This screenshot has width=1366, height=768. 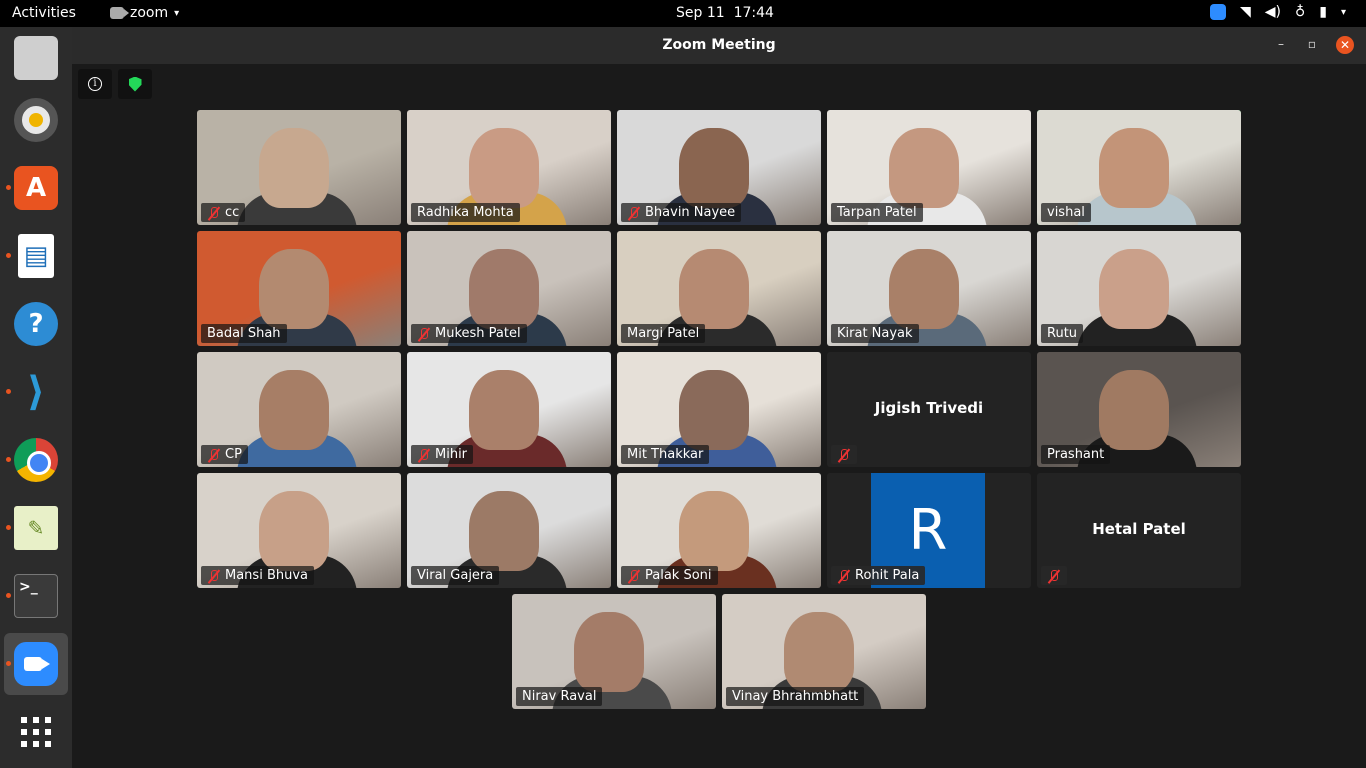 I want to click on participant-tile: Jigish Trivedi, so click(x=929, y=409).